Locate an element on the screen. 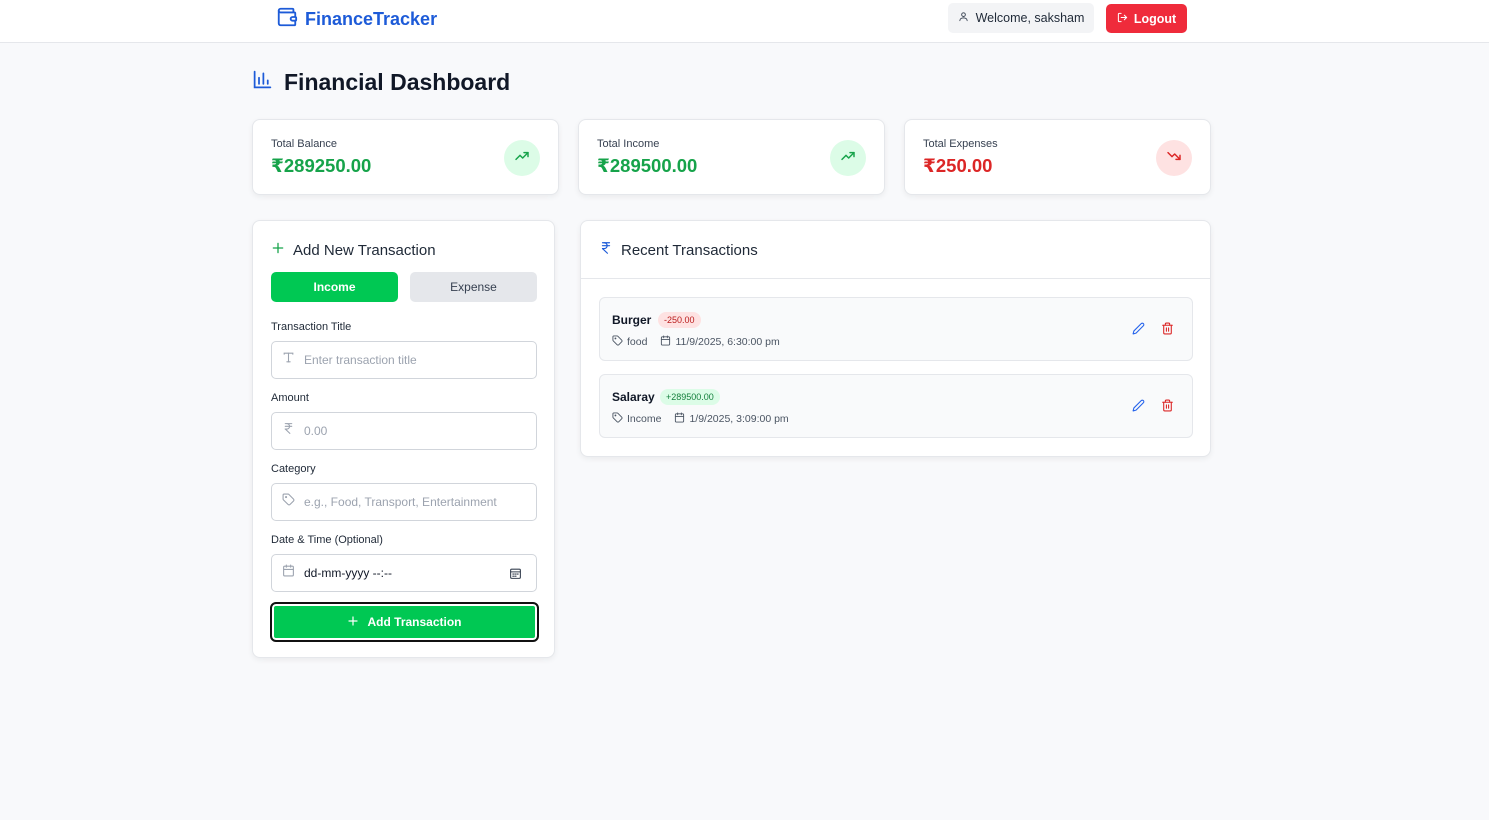 Image resolution: width=1489 pixels, height=820 pixels. page-title: Financial Dashboard is located at coordinates (381, 82).